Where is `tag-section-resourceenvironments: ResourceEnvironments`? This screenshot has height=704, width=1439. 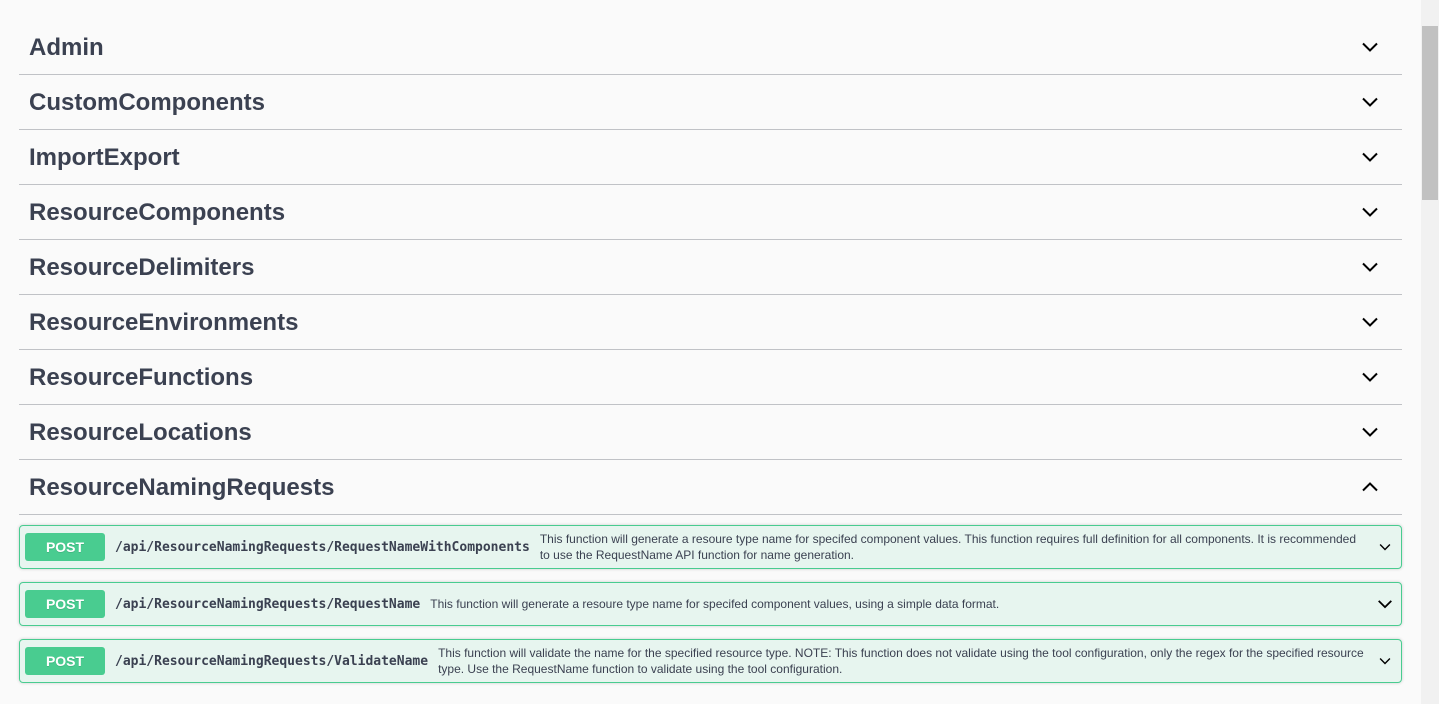
tag-section-resourceenvironments: ResourceEnvironments is located at coordinates (710, 322).